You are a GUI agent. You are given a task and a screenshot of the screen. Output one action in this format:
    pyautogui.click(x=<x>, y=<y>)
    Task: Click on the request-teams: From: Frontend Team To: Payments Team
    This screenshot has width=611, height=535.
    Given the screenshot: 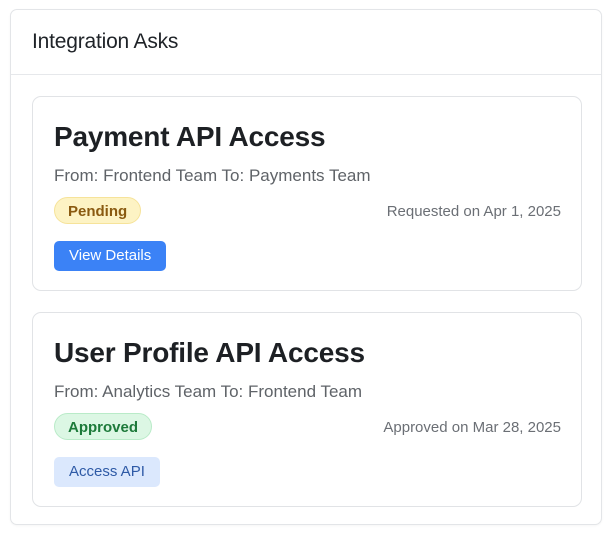 What is the action you would take?
    pyautogui.click(x=212, y=175)
    